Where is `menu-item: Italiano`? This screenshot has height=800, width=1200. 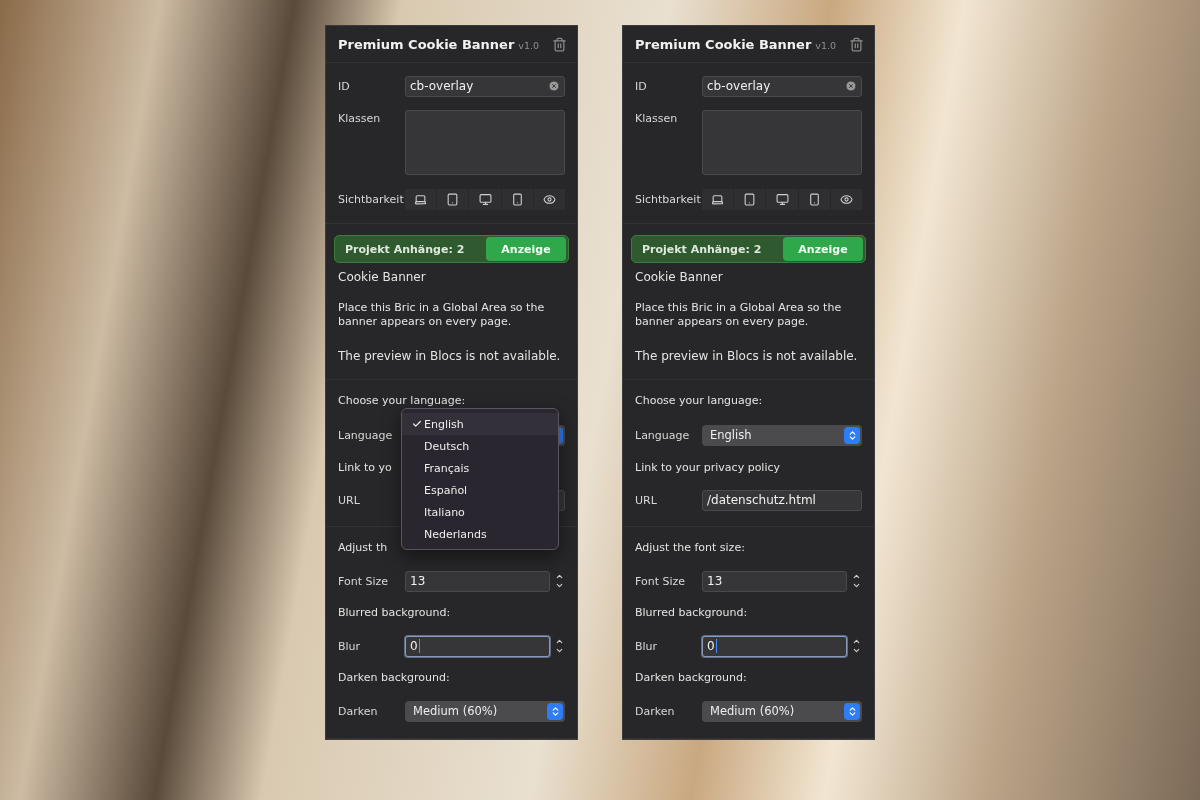 menu-item: Italiano is located at coordinates (480, 512).